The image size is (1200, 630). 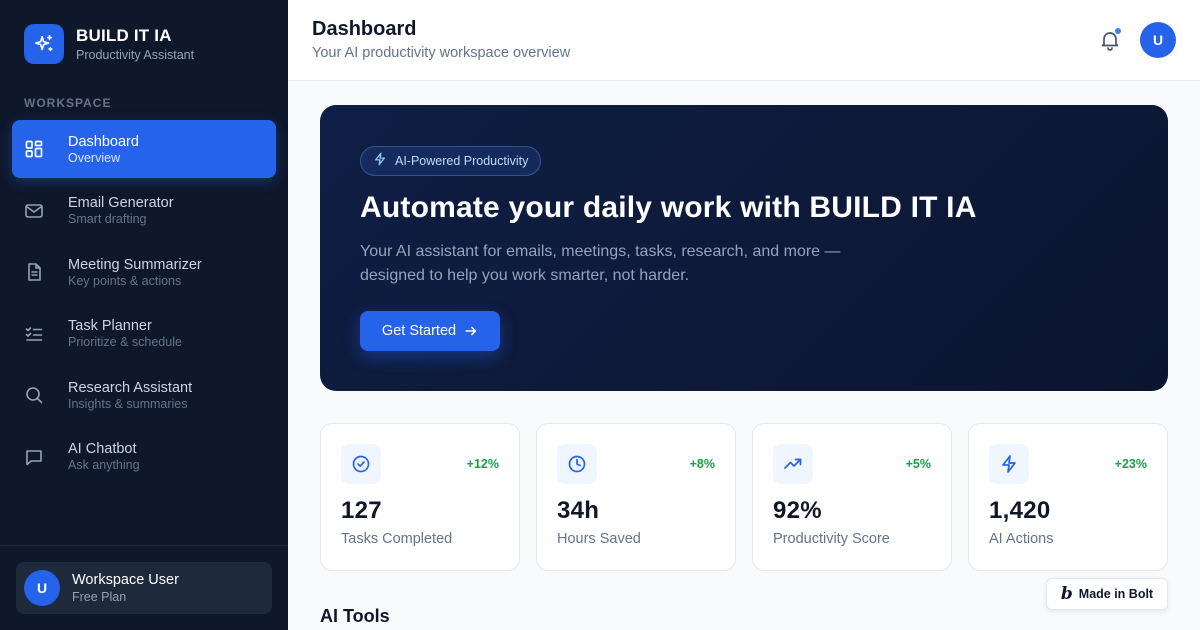 I want to click on get-started-label: Get Started, so click(x=419, y=331).